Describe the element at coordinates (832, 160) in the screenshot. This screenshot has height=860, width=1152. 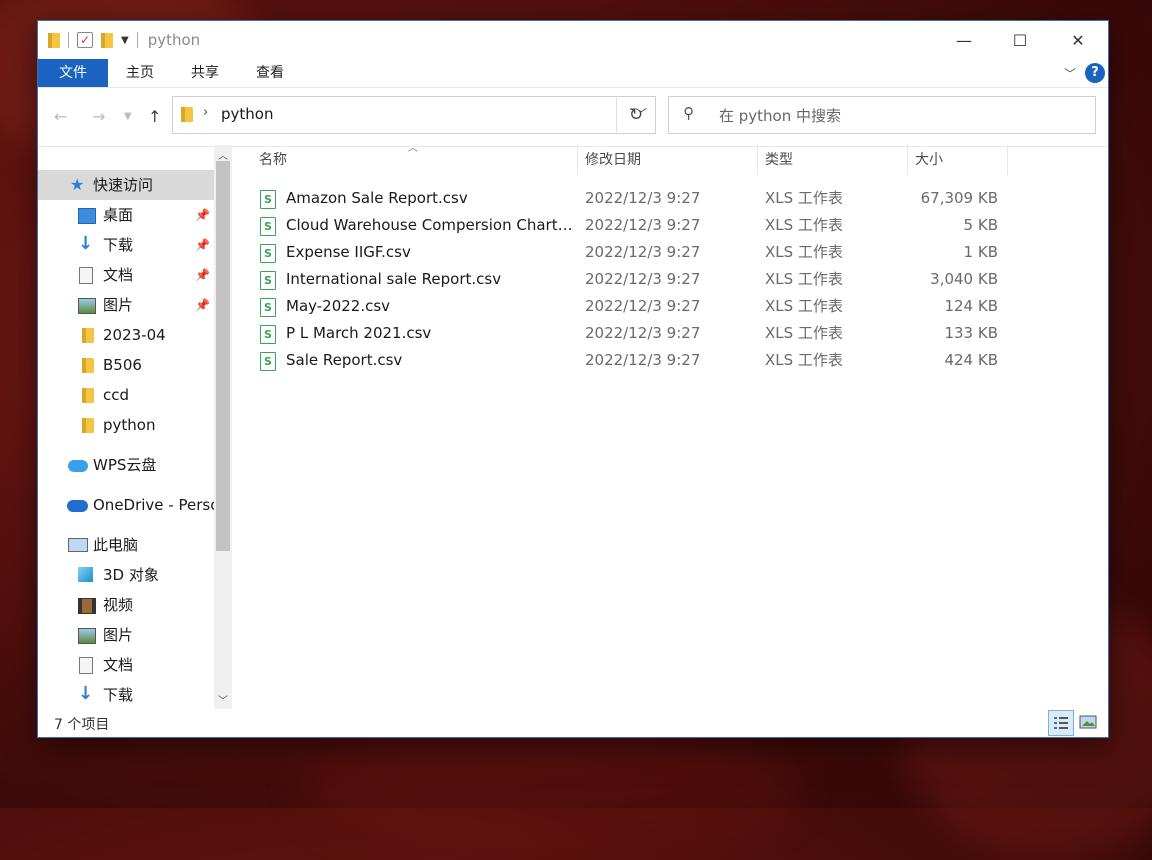
I see `column-header-type: 类型` at that location.